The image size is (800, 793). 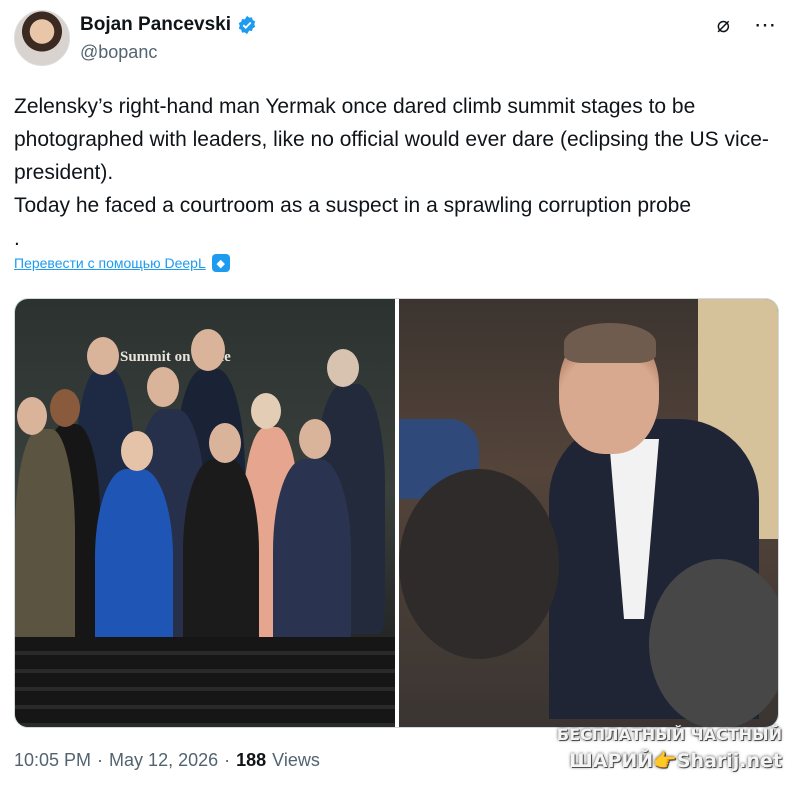 What do you see at coordinates (765, 25) in the screenshot?
I see `more-icon: ⋯` at bounding box center [765, 25].